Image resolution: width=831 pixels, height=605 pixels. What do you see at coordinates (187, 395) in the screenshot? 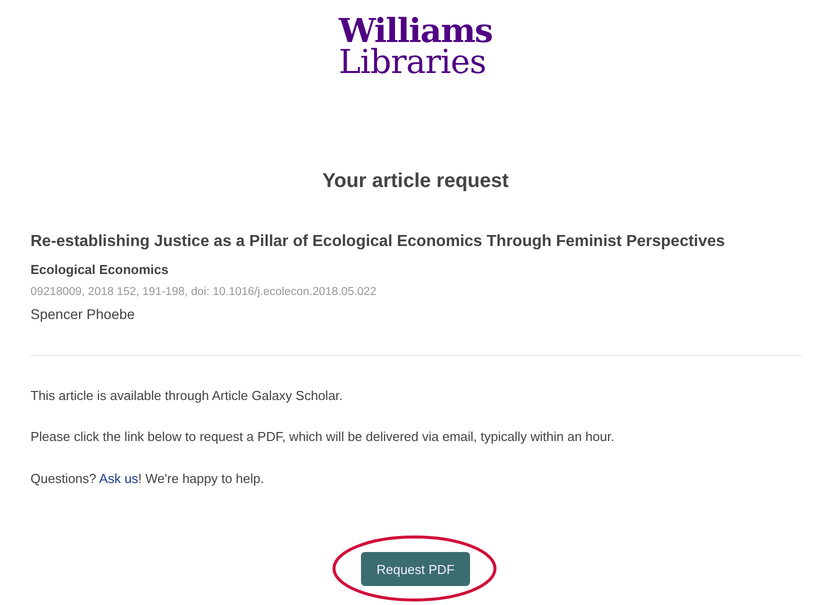
I see `body-text: This article is available through Article Galaxy Scholar.` at bounding box center [187, 395].